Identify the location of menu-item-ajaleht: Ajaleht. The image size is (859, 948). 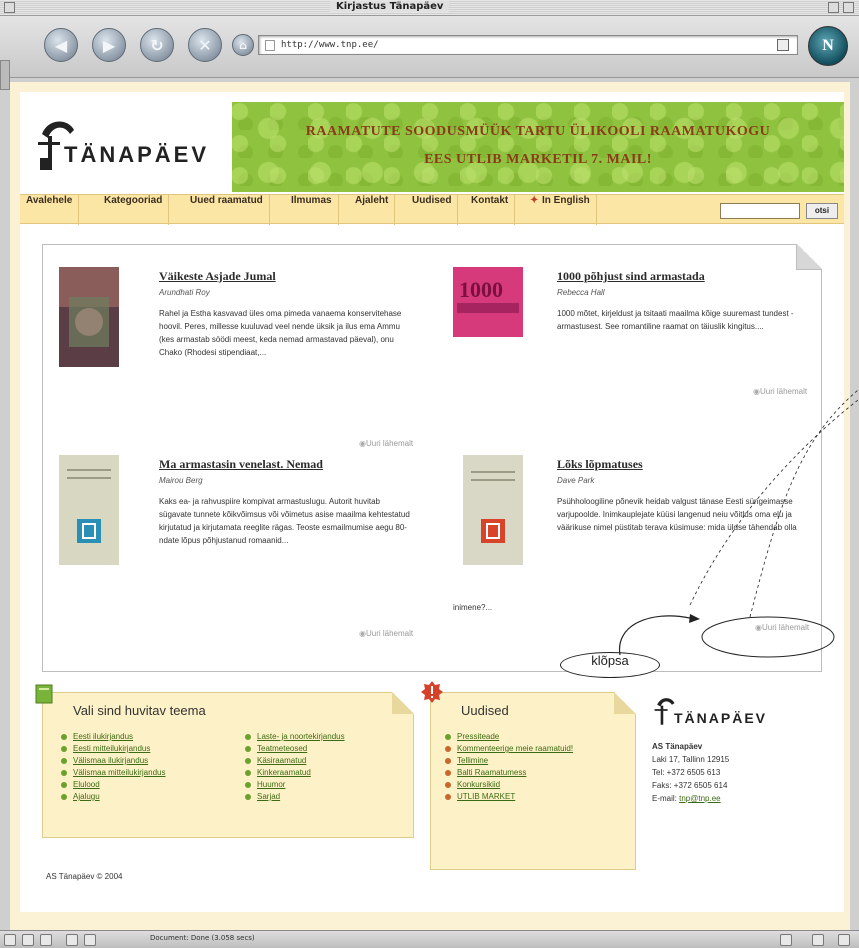
(372, 210).